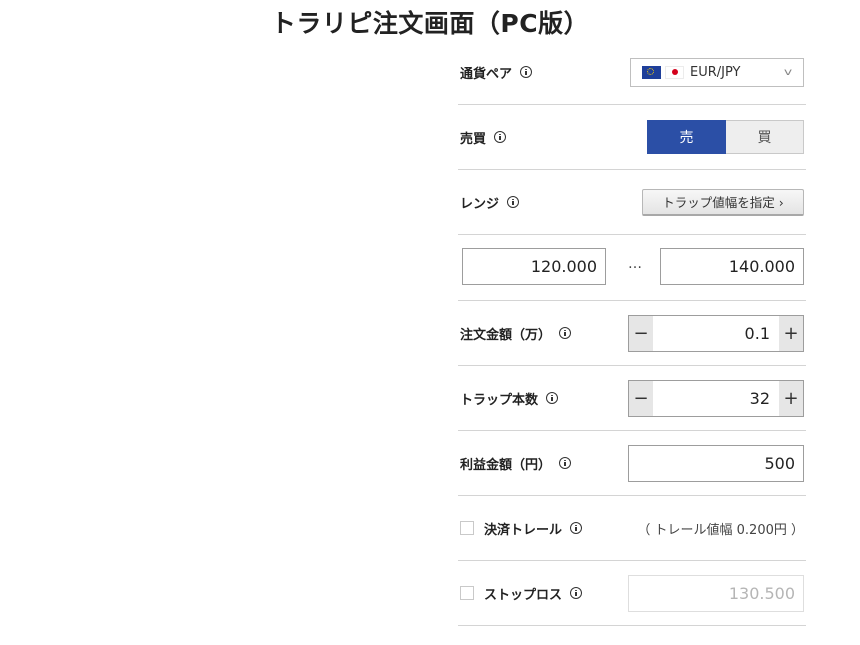  What do you see at coordinates (480, 204) in the screenshot?
I see `range-label: レンジ` at bounding box center [480, 204].